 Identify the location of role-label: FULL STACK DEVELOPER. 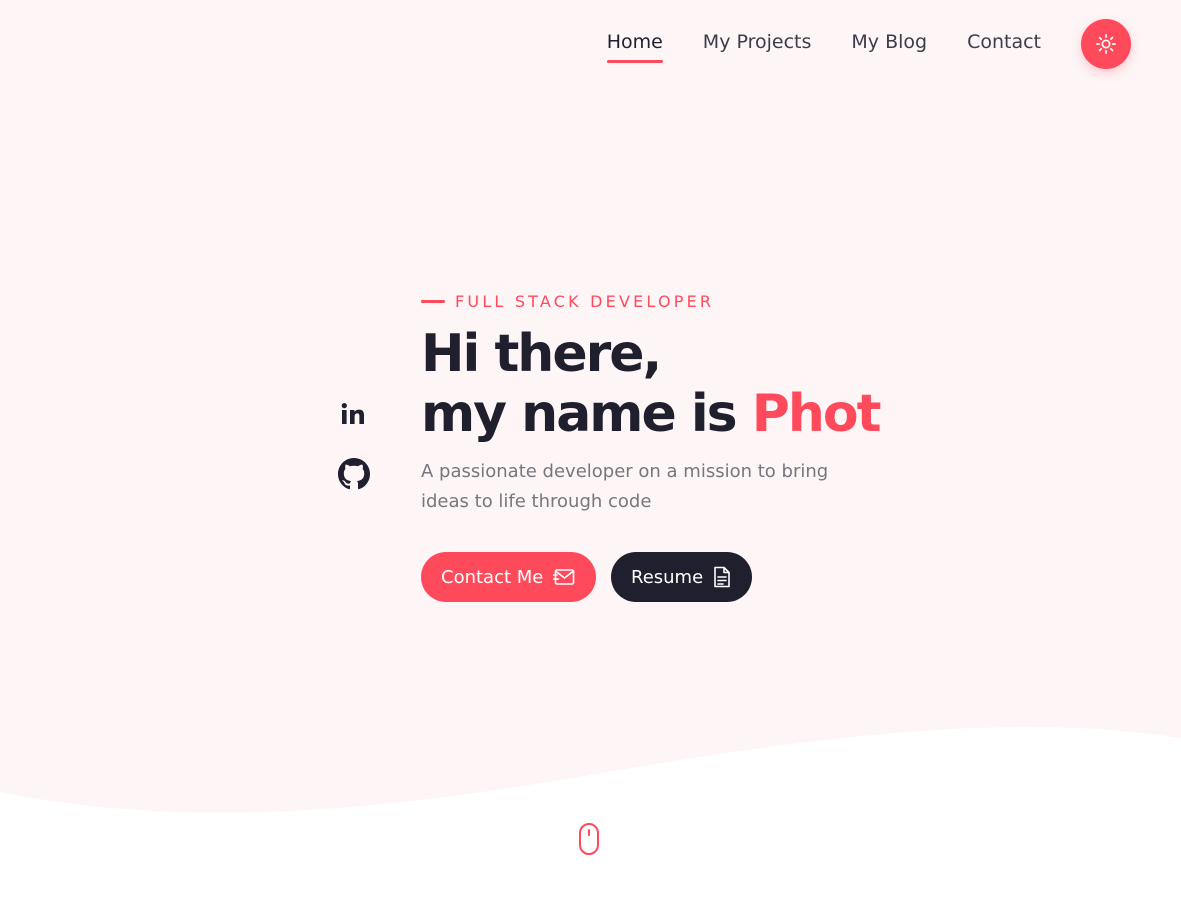
(585, 301).